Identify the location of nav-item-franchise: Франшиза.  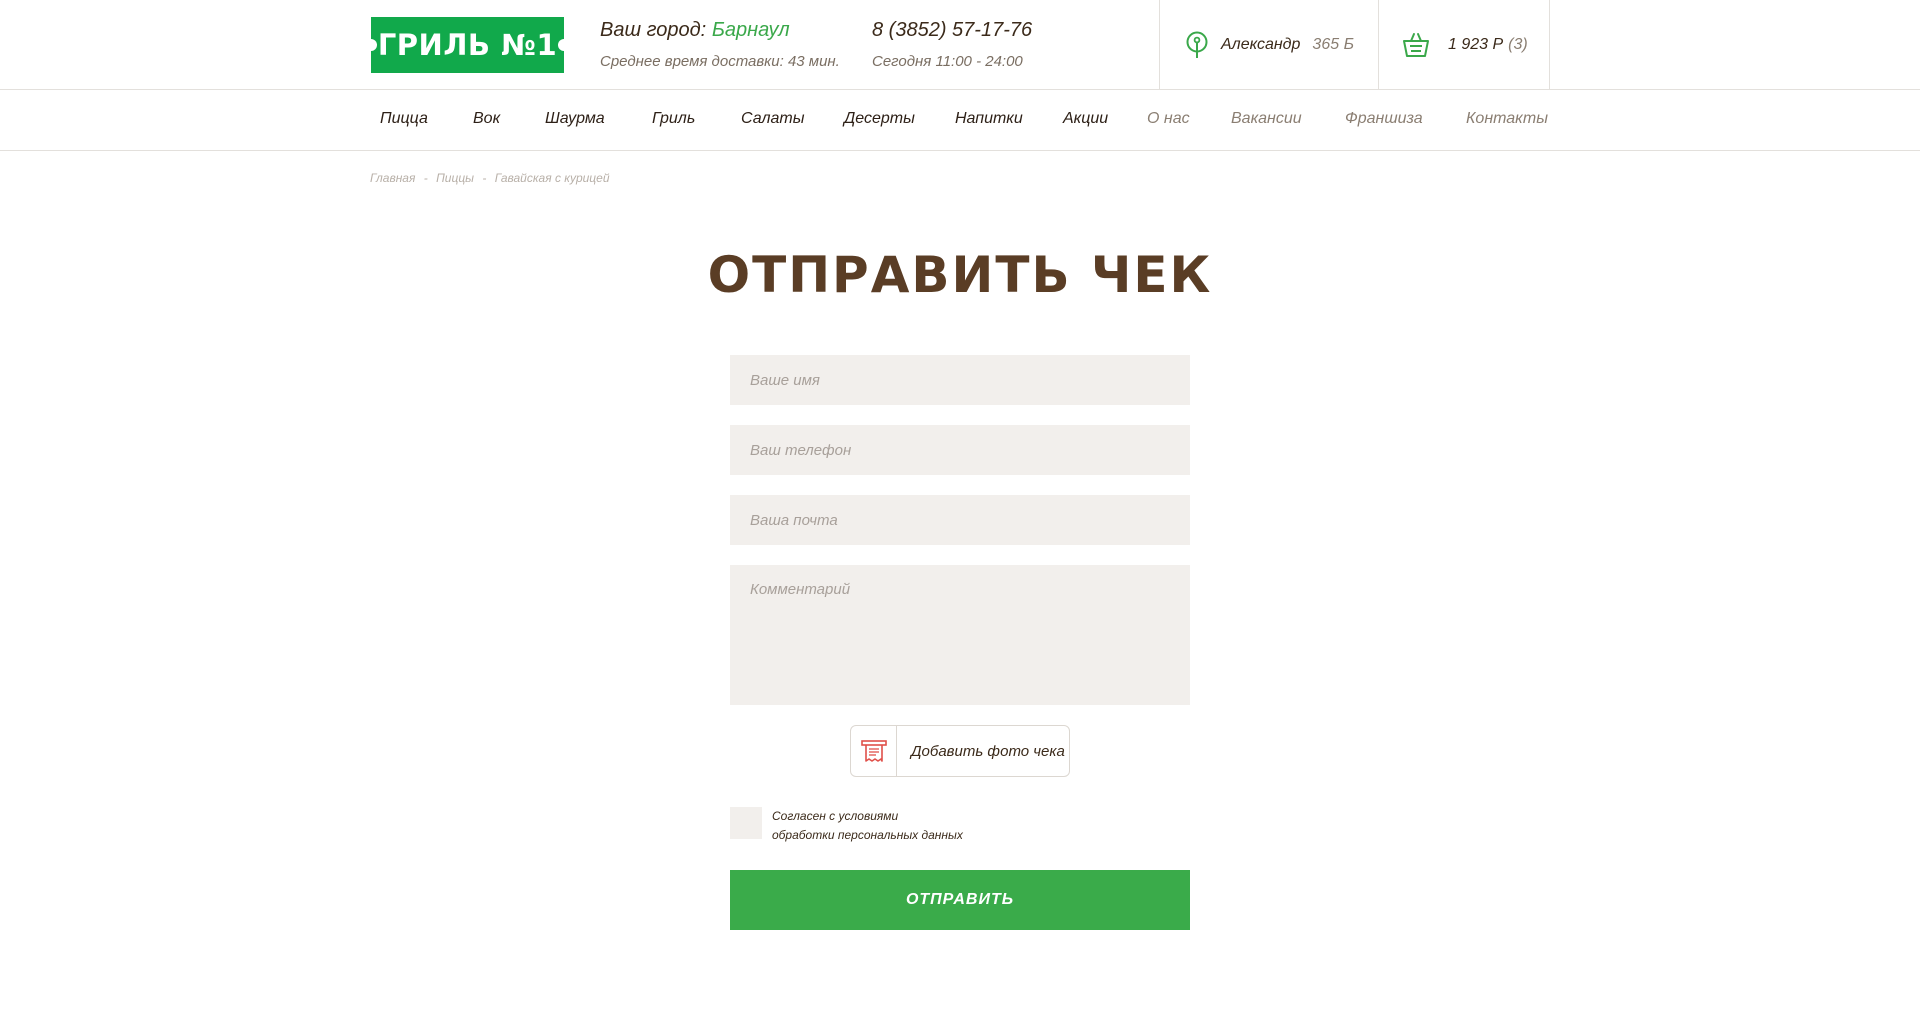
(1384, 119).